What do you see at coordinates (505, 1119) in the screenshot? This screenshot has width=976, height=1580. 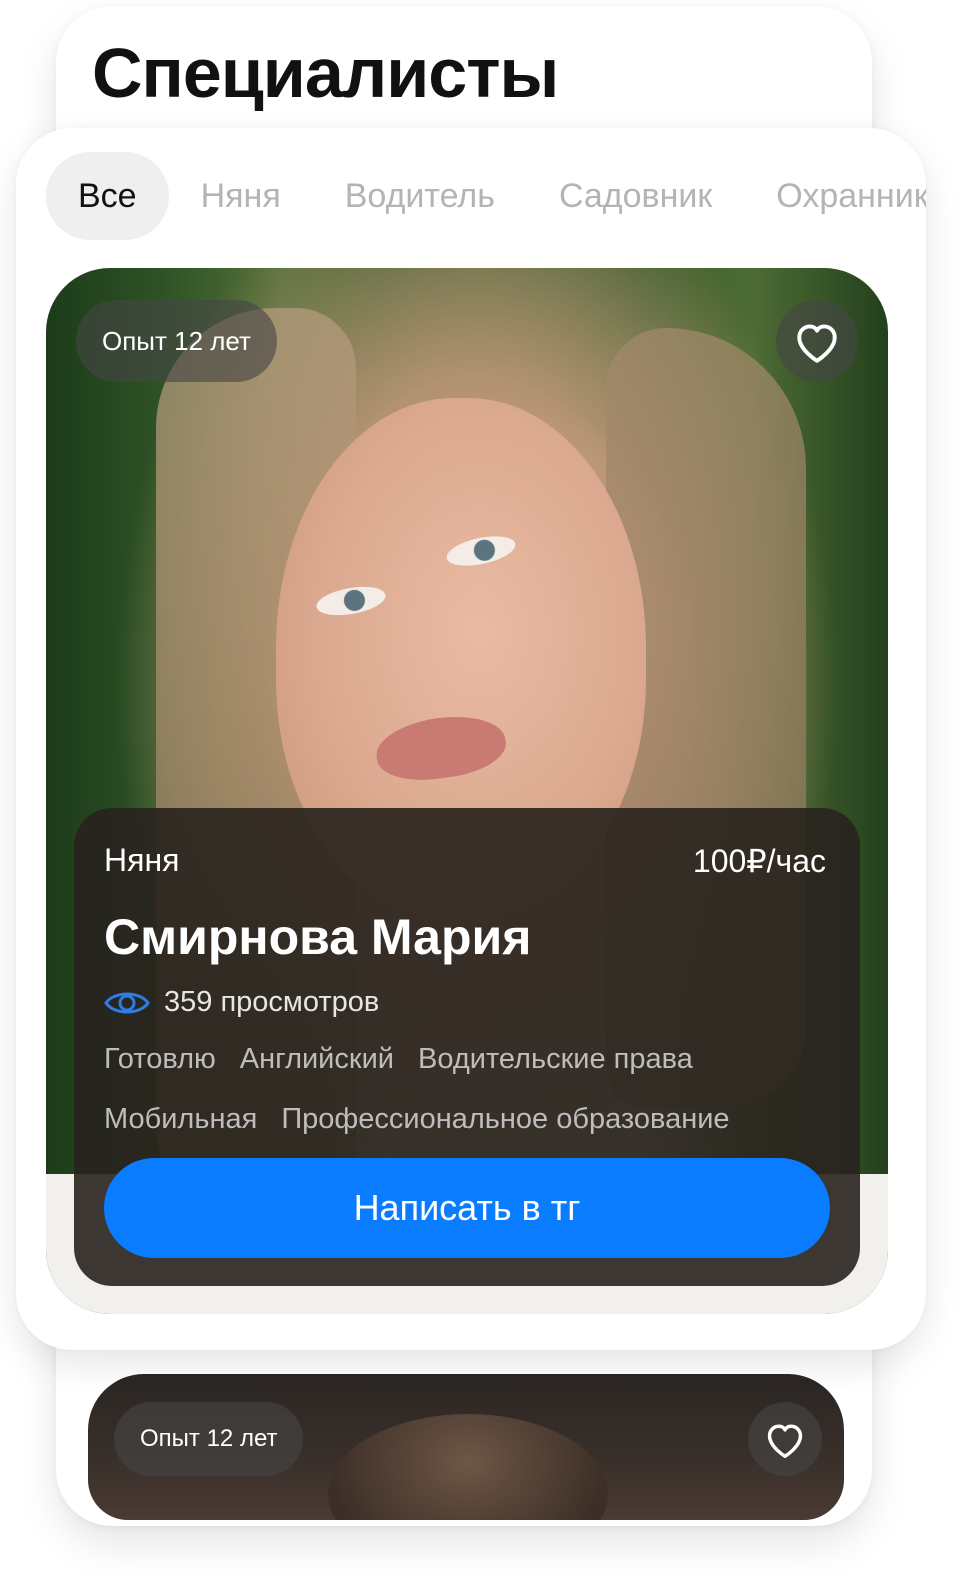 I see `tag-professional-education: Профессиональное образование` at bounding box center [505, 1119].